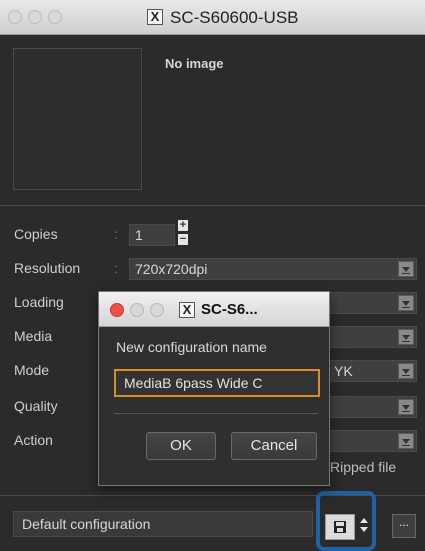  Describe the element at coordinates (406, 337) in the screenshot. I see `media-dropdown-icon` at that location.